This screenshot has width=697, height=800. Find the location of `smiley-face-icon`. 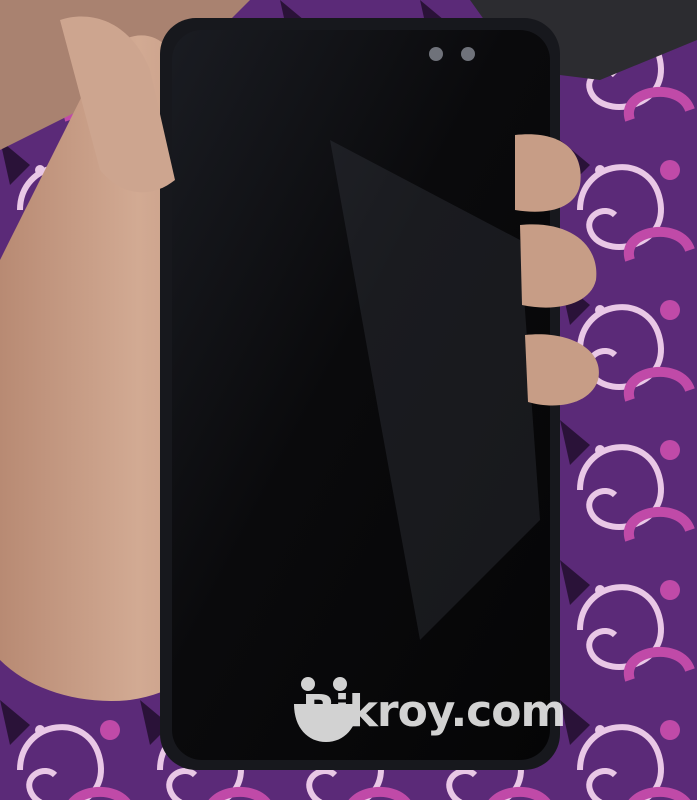

smiley-face-icon is located at coordinates (326, 709).